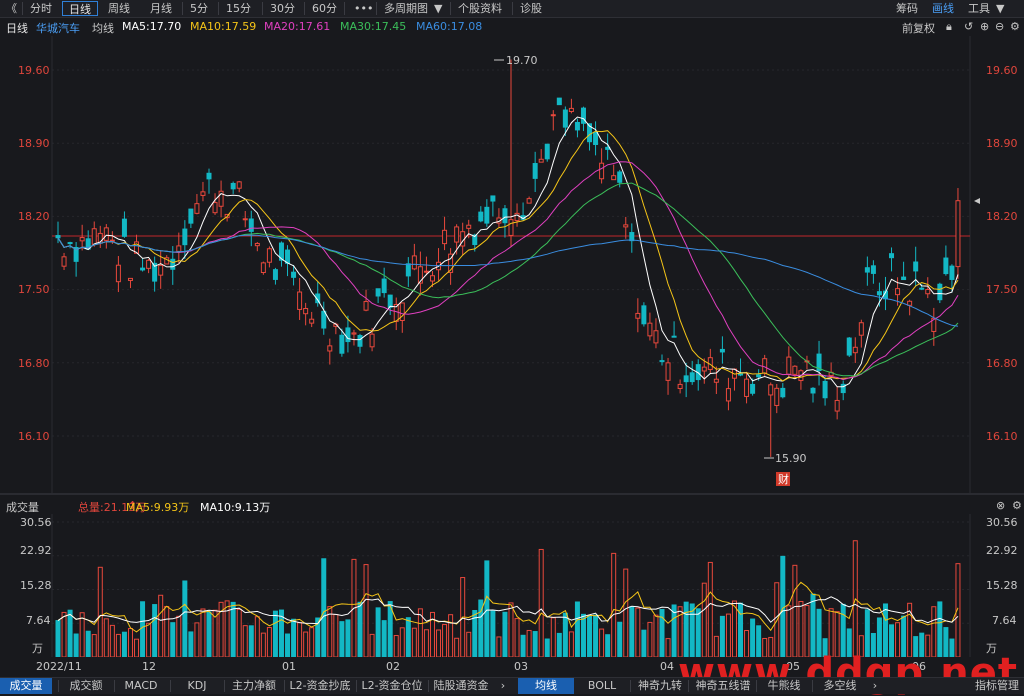 The width and height of the screenshot is (1024, 696). What do you see at coordinates (723, 686) in the screenshot?
I see `tab-magic-five-lines: 神奇五线谱` at bounding box center [723, 686].